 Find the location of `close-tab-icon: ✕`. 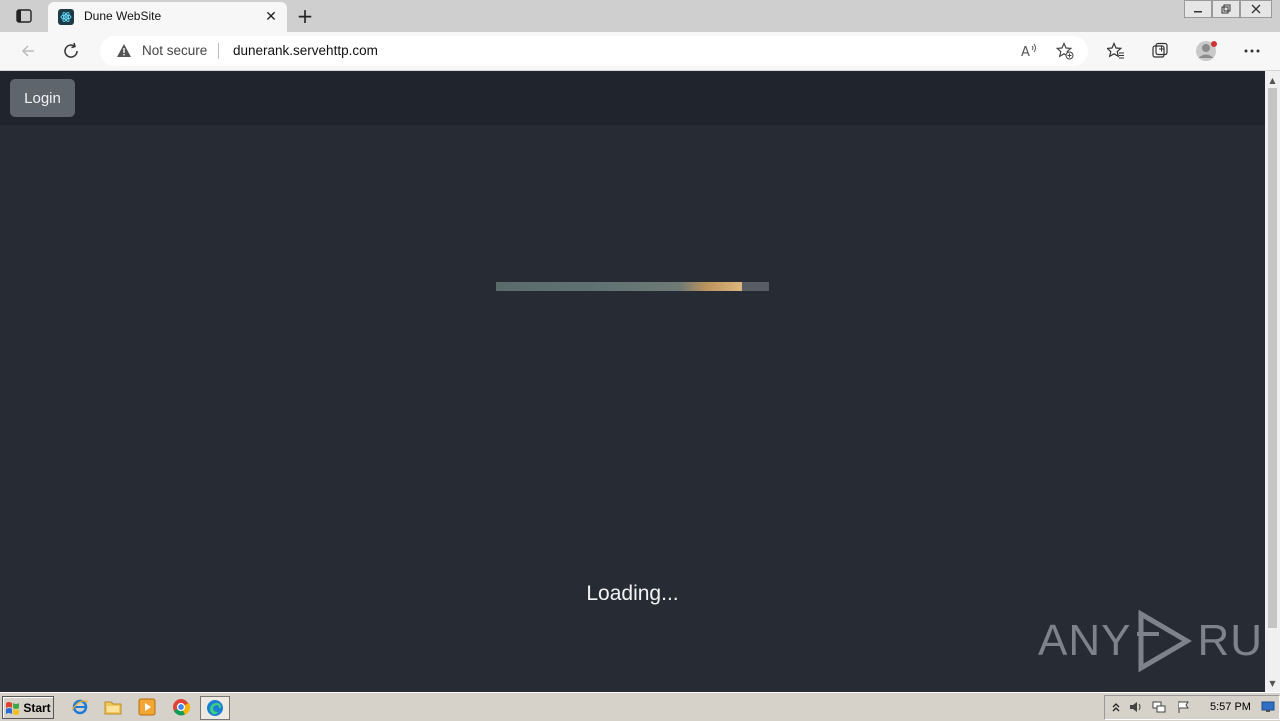

close-tab-icon: ✕ is located at coordinates (271, 17).